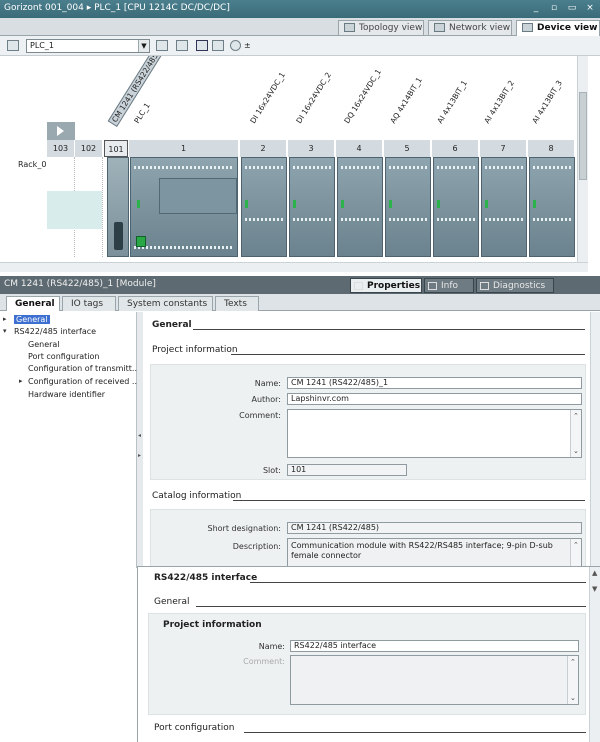 Image resolution: width=600 pixels, height=742 pixels. What do you see at coordinates (267, 383) in the screenshot?
I see `name-label: Name:` at bounding box center [267, 383].